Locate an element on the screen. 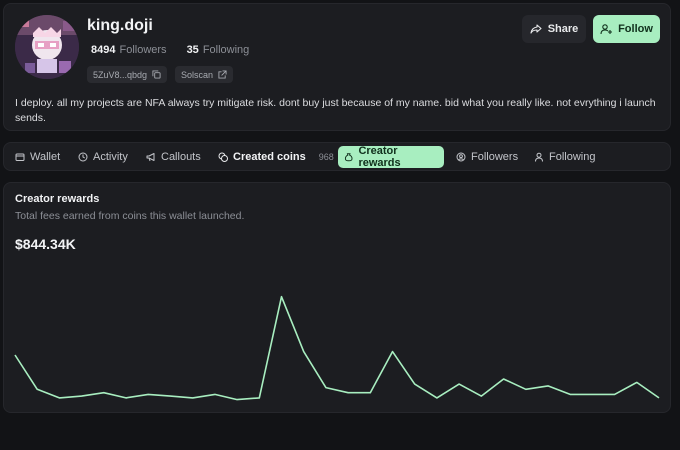  solscan-link: Solscan is located at coordinates (204, 74).